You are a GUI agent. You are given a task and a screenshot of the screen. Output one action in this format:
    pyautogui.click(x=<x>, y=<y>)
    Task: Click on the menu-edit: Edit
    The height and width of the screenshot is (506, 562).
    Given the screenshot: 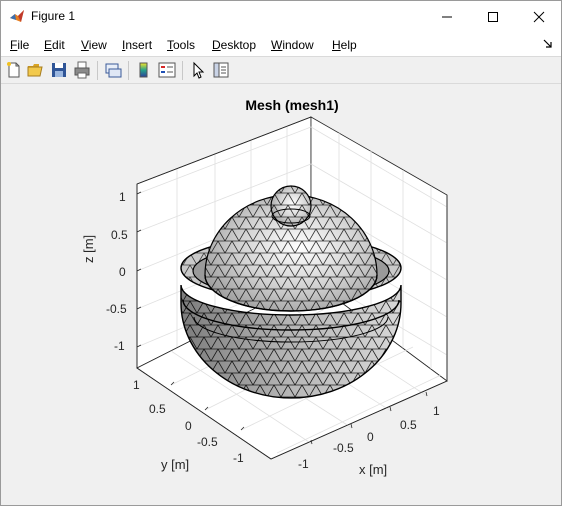 What is the action you would take?
    pyautogui.click(x=54, y=45)
    